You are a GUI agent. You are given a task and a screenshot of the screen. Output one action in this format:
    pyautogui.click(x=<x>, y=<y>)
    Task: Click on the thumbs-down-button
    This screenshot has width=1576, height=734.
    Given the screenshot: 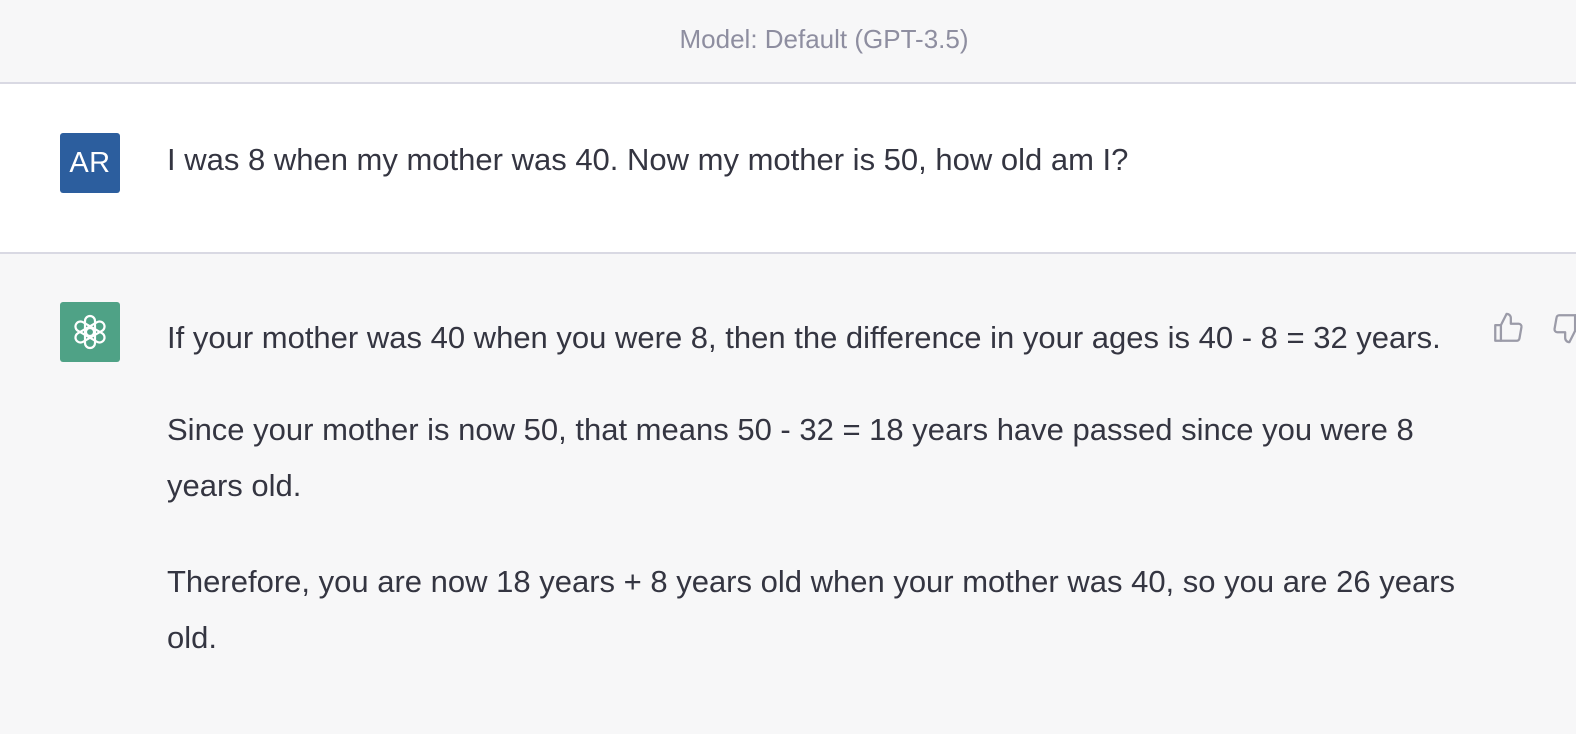 What is the action you would take?
    pyautogui.click(x=1562, y=328)
    